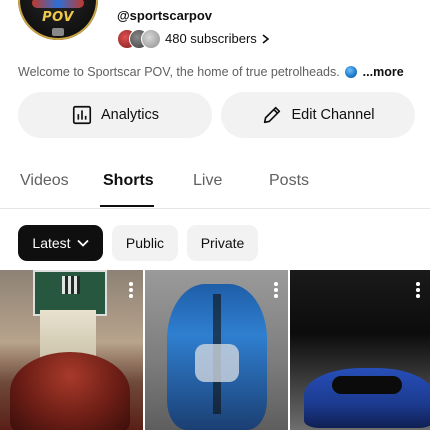 The width and height of the screenshot is (430, 430). Describe the element at coordinates (44, 181) in the screenshot. I see `tab-videos: Videos` at that location.